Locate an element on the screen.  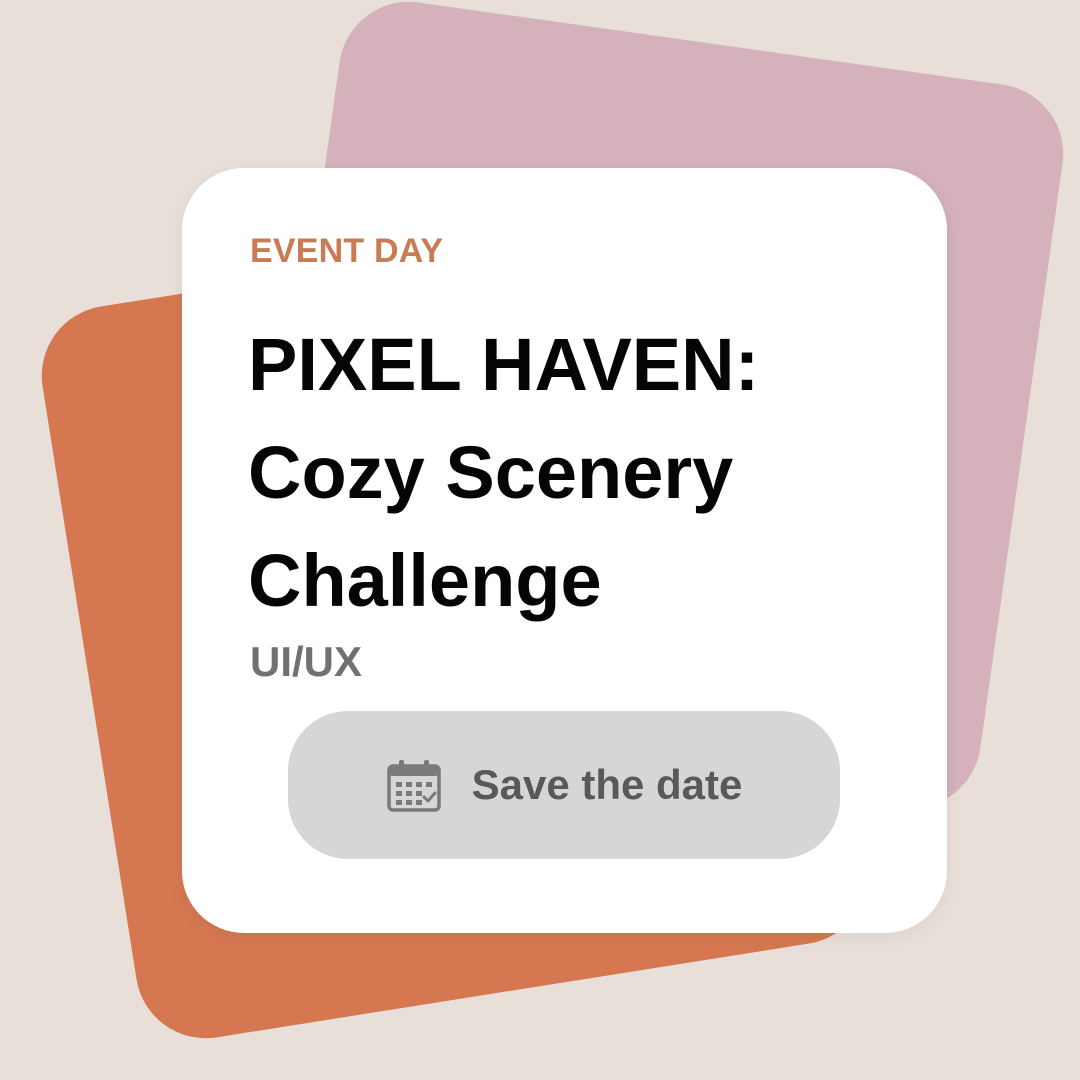
calendar-icon is located at coordinates (413, 786).